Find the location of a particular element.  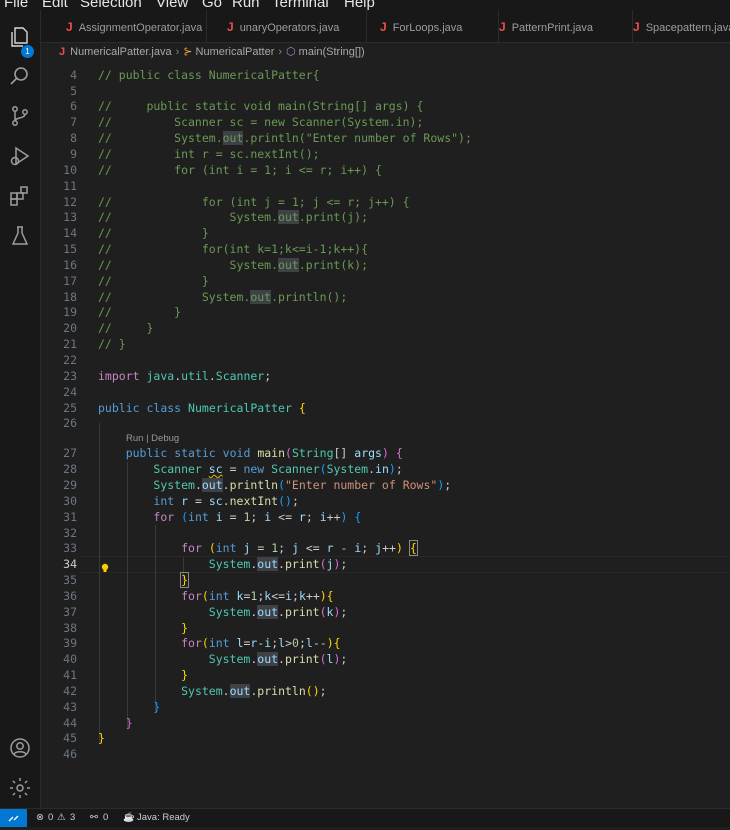

remote-icon is located at coordinates (13, 818).